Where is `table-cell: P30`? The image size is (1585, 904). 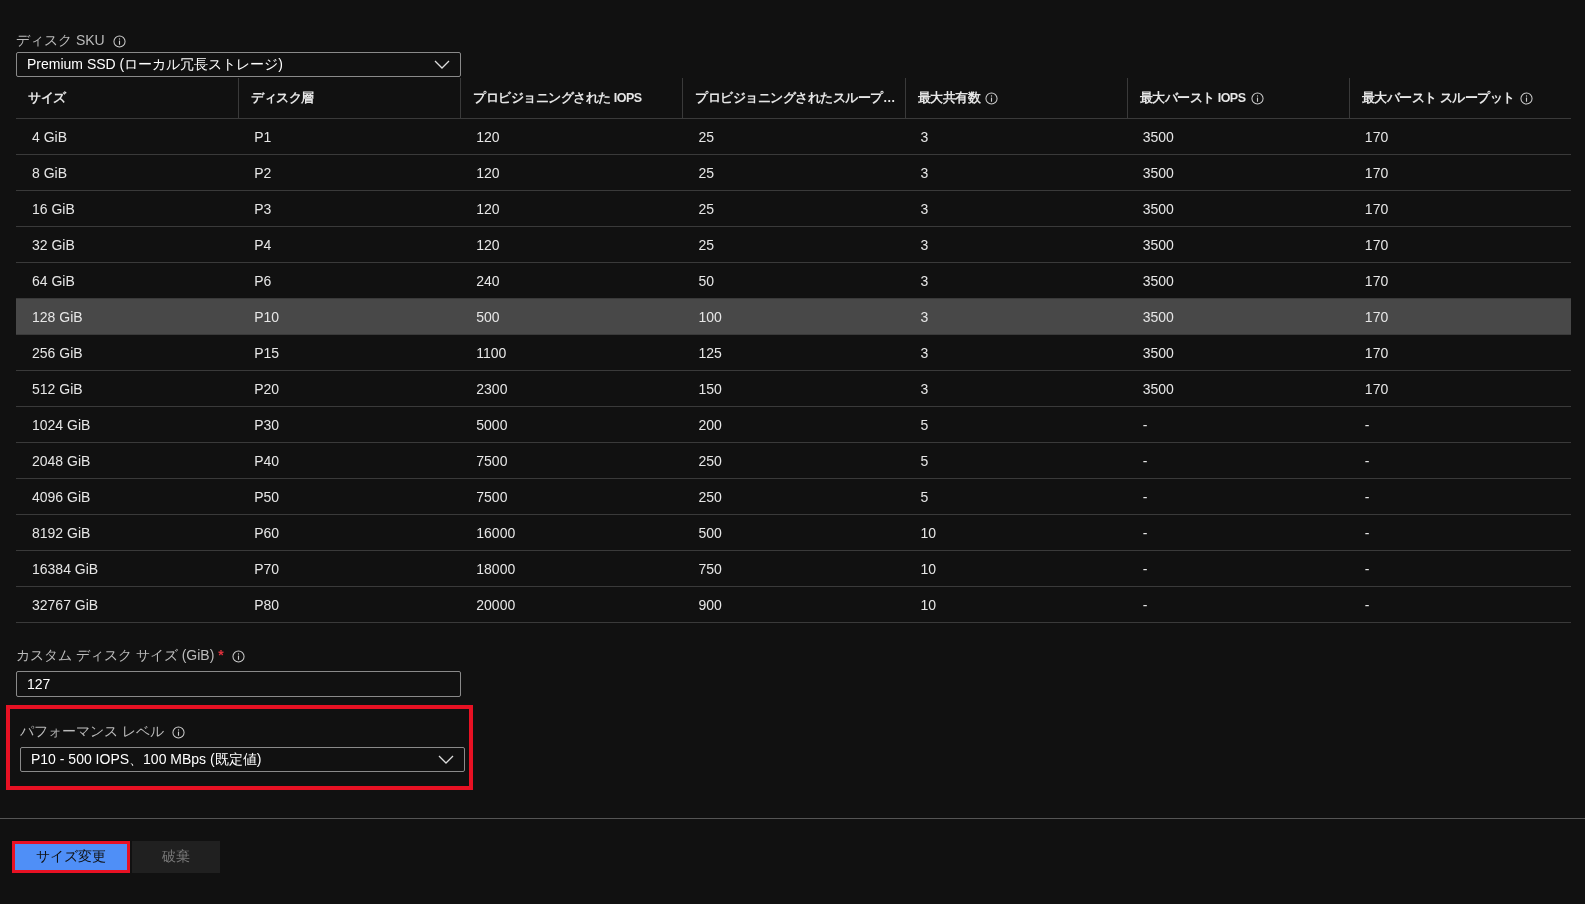 table-cell: P30 is located at coordinates (267, 424).